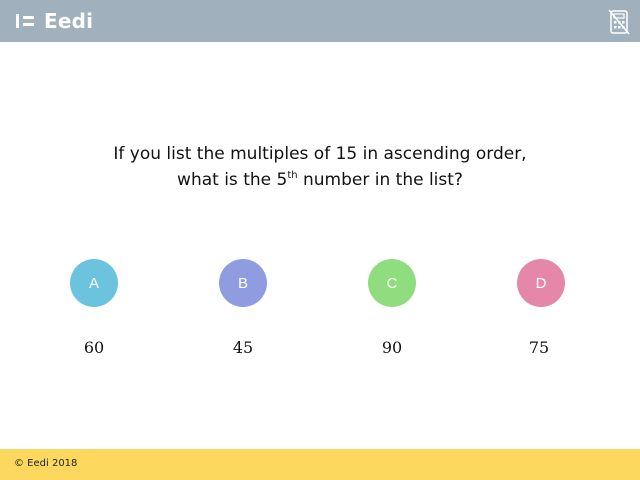  Describe the element at coordinates (94, 347) in the screenshot. I see `option-a-value: 60` at that location.